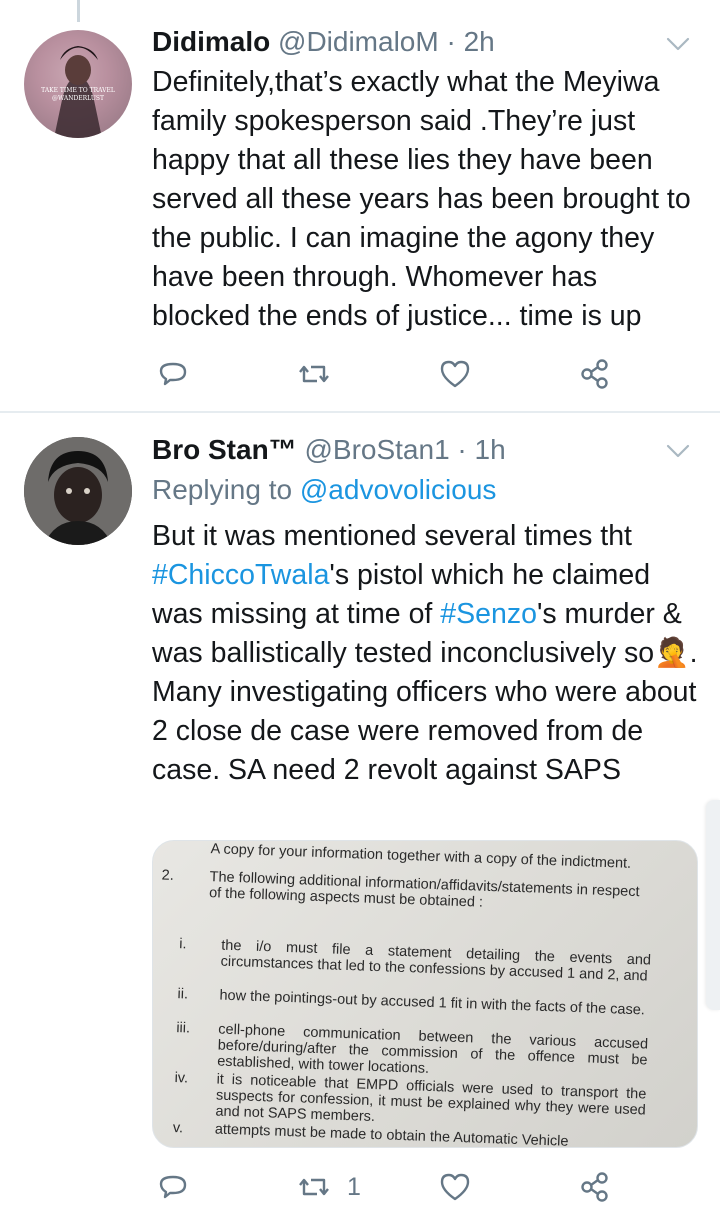  Describe the element at coordinates (354, 1186) in the screenshot. I see `retweet-count: 1` at that location.